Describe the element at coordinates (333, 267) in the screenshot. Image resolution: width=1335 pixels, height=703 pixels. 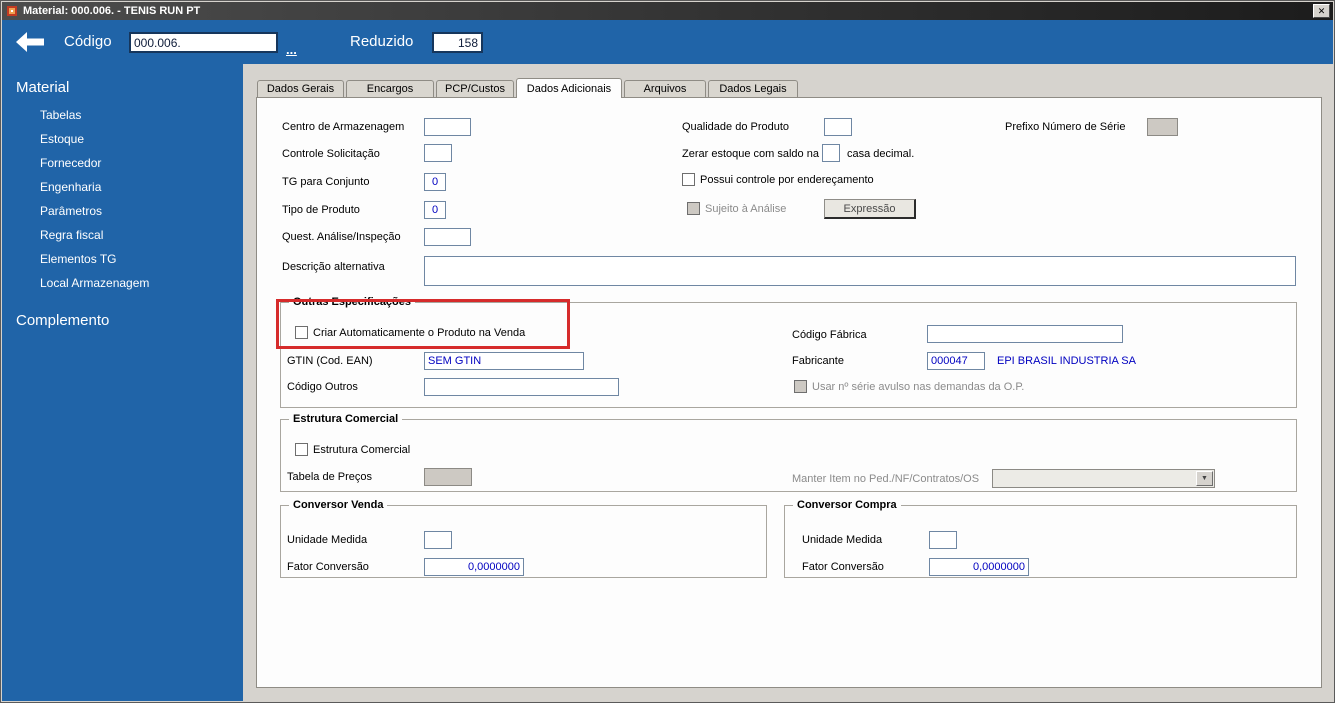
I see `descricao-alternativa-label: Descrição alternativa` at that location.